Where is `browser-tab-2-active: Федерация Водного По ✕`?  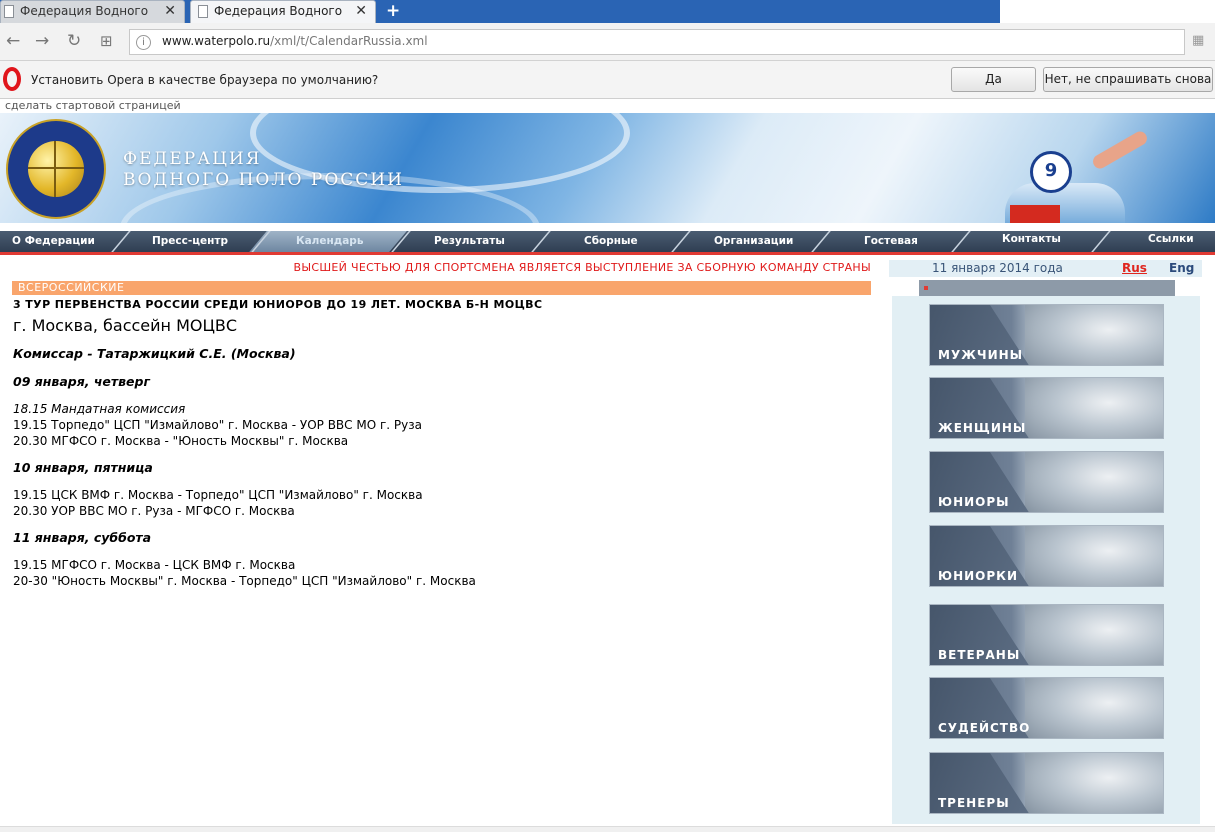
browser-tab-2-active: Федерация Водного По ✕ is located at coordinates (283, 11).